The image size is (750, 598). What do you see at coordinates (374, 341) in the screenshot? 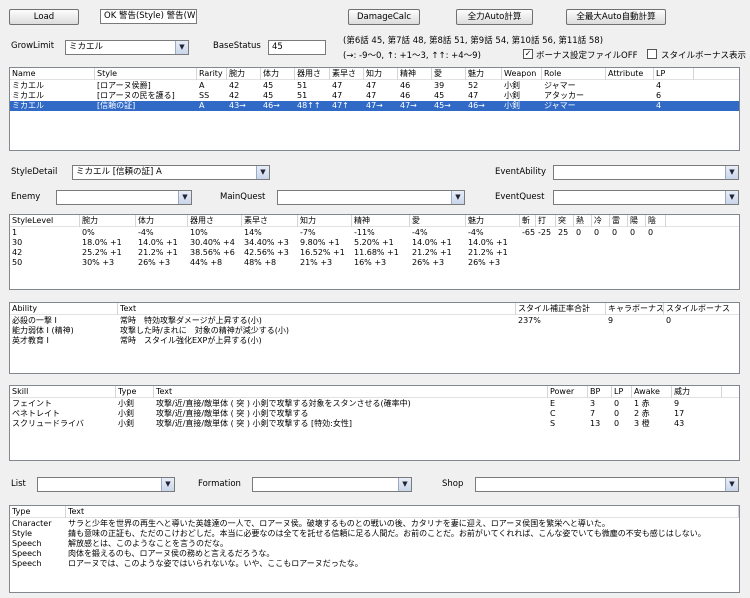
I see `table-row: 英才教育 I 常時 スタイル強化EXPが上昇する(小)` at bounding box center [374, 341].